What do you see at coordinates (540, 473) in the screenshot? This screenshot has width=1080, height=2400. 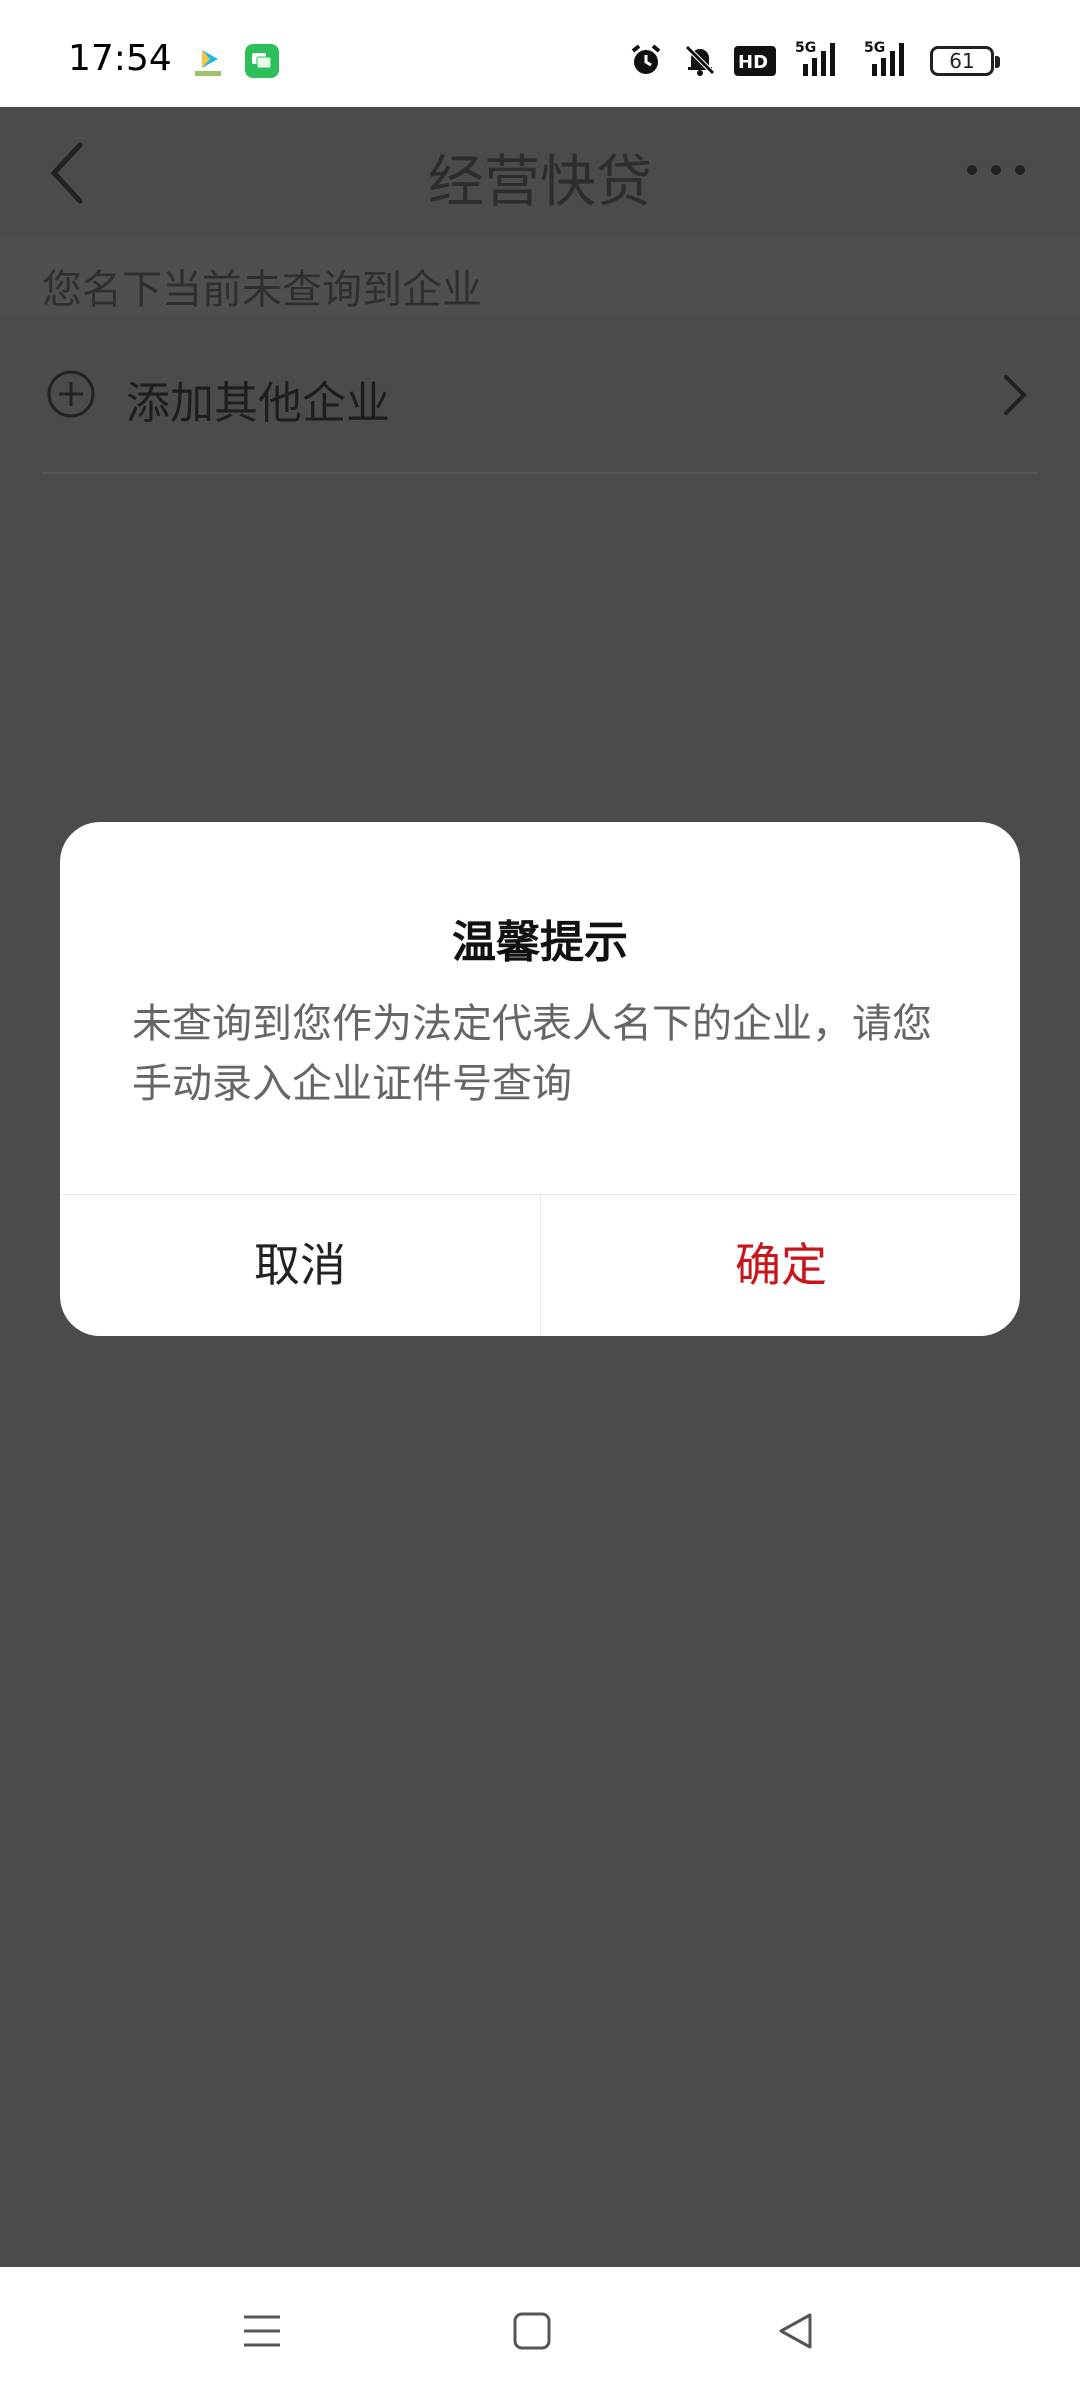 I see `divider` at bounding box center [540, 473].